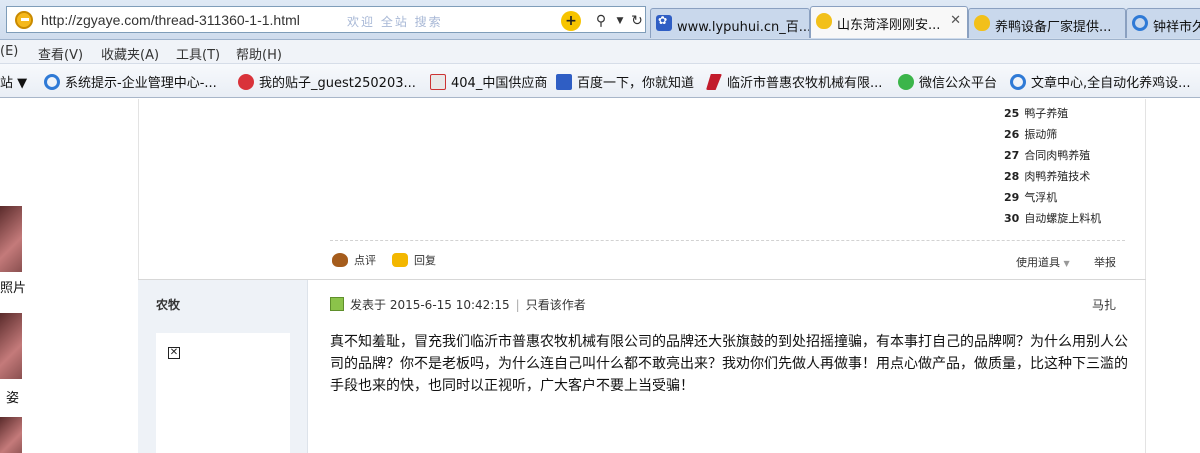 The image size is (1200, 453). Describe the element at coordinates (170, 20) in the screenshot. I see `url-text: http://zgyaye.com/thread-311360-1-1.html` at that location.